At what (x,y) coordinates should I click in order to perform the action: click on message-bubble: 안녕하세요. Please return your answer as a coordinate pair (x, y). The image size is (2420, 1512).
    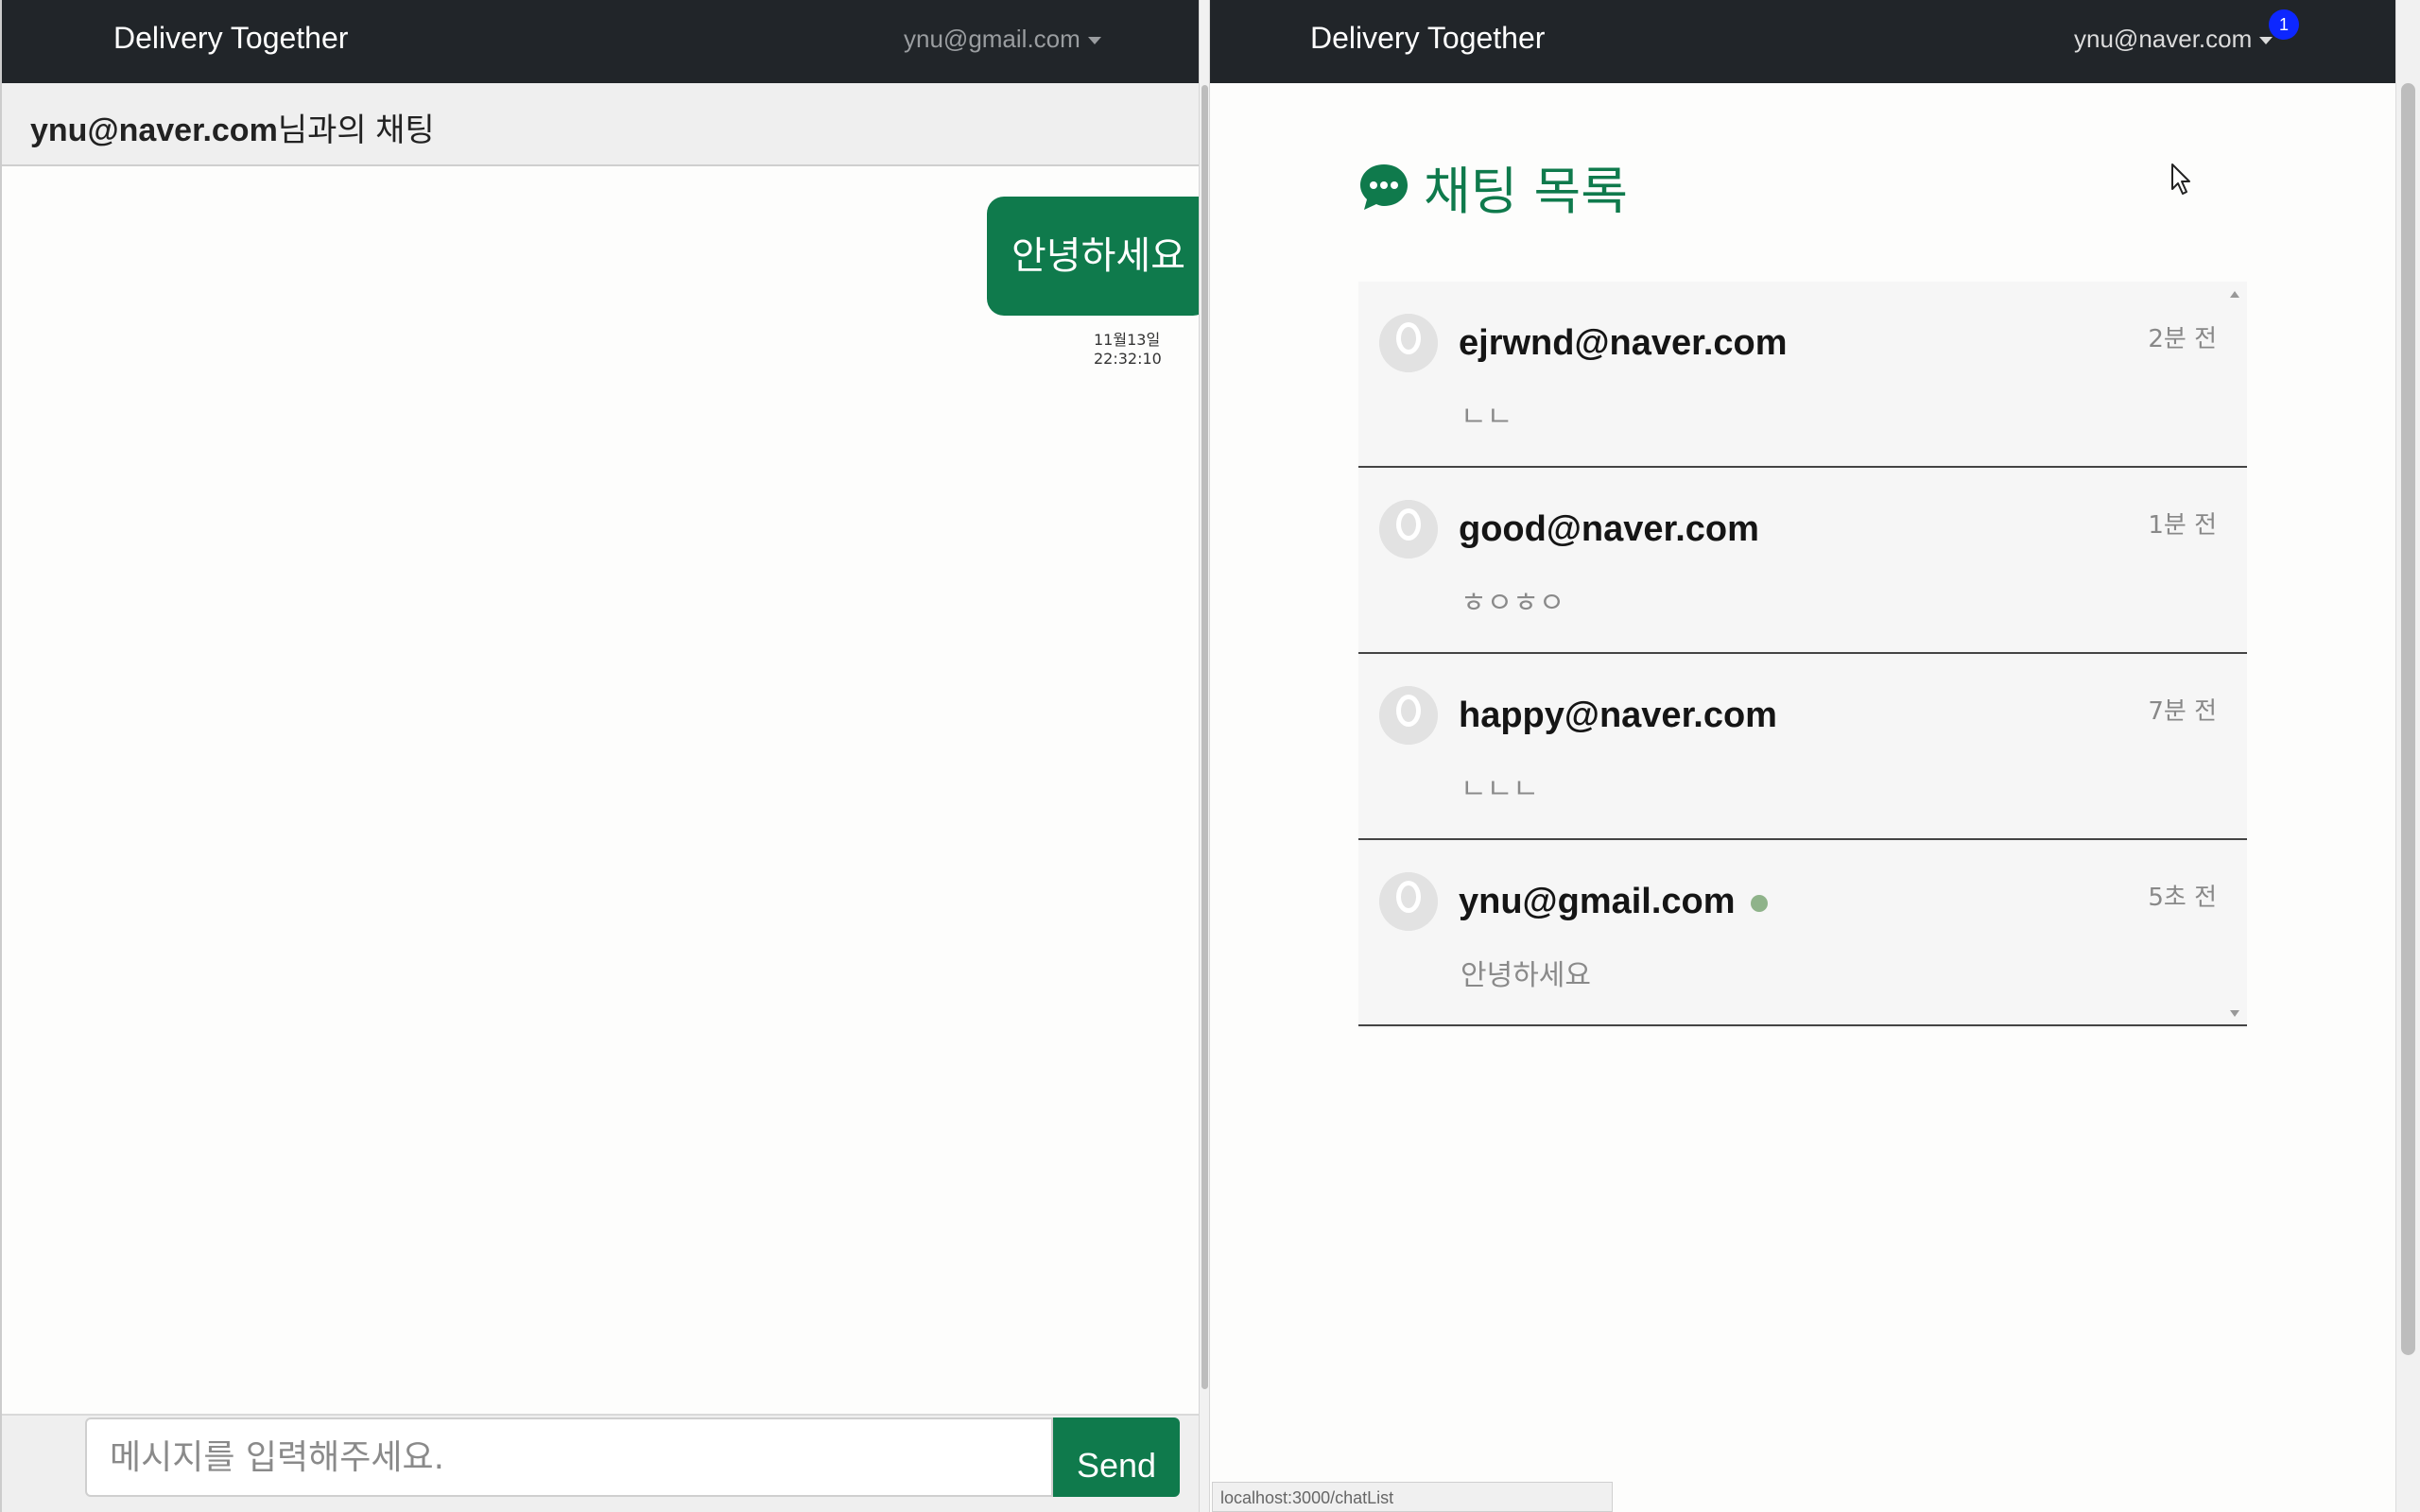
    Looking at the image, I should click on (1097, 256).